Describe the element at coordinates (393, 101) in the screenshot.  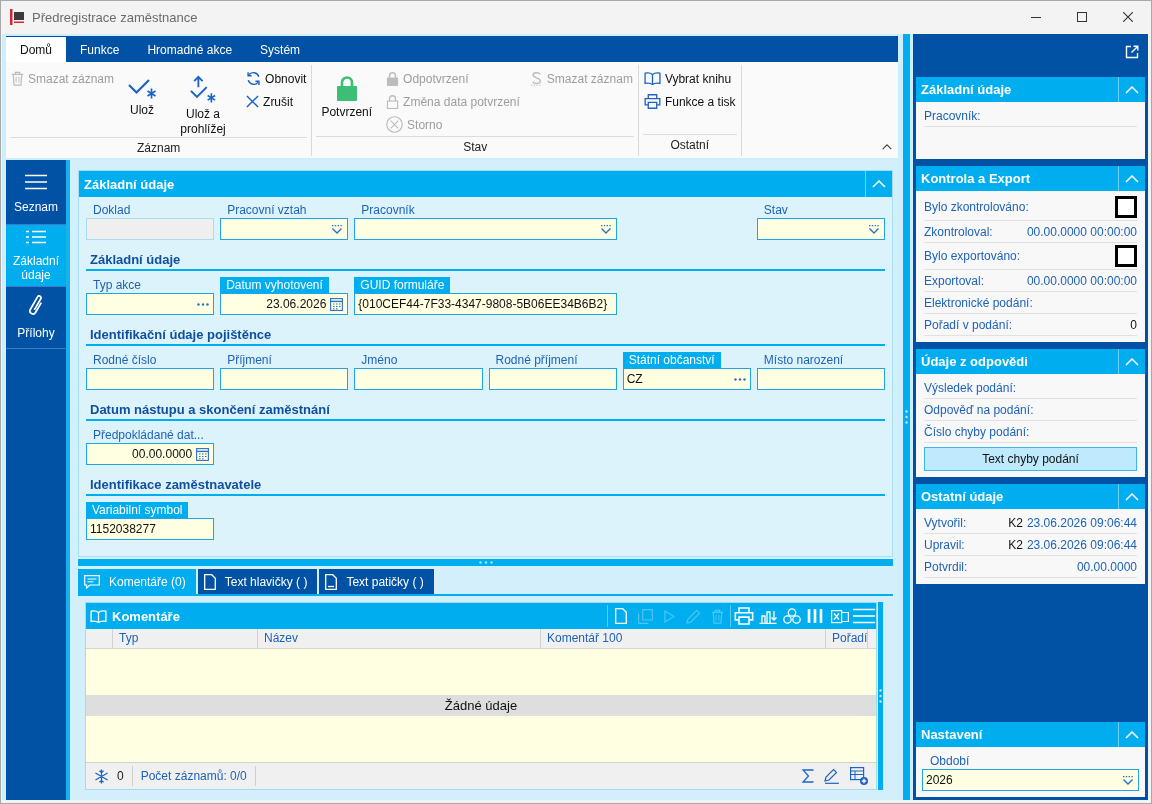
I see `padlock-outline-icon` at that location.